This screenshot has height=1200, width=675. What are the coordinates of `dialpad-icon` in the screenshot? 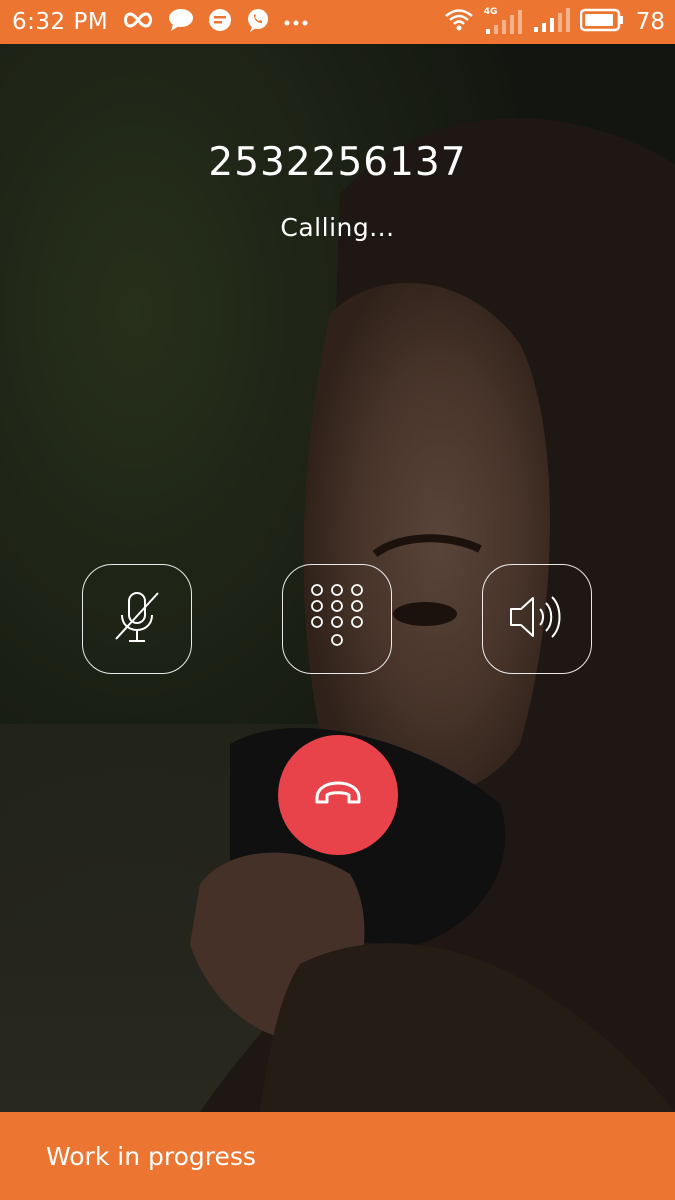 It's located at (337, 619).